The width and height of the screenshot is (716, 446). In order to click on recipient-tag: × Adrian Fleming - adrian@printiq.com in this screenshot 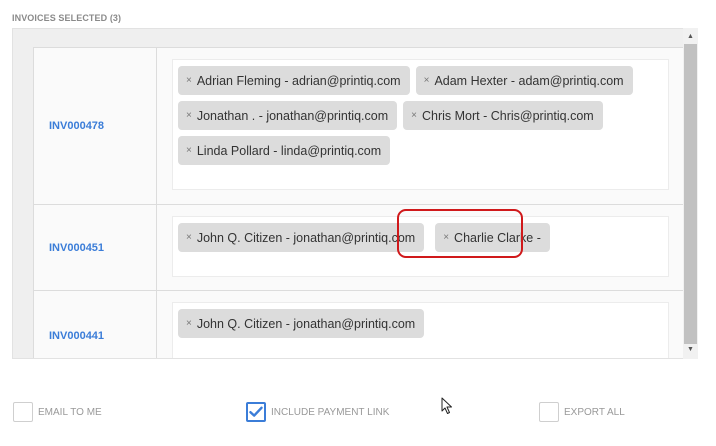, I will do `click(294, 80)`.